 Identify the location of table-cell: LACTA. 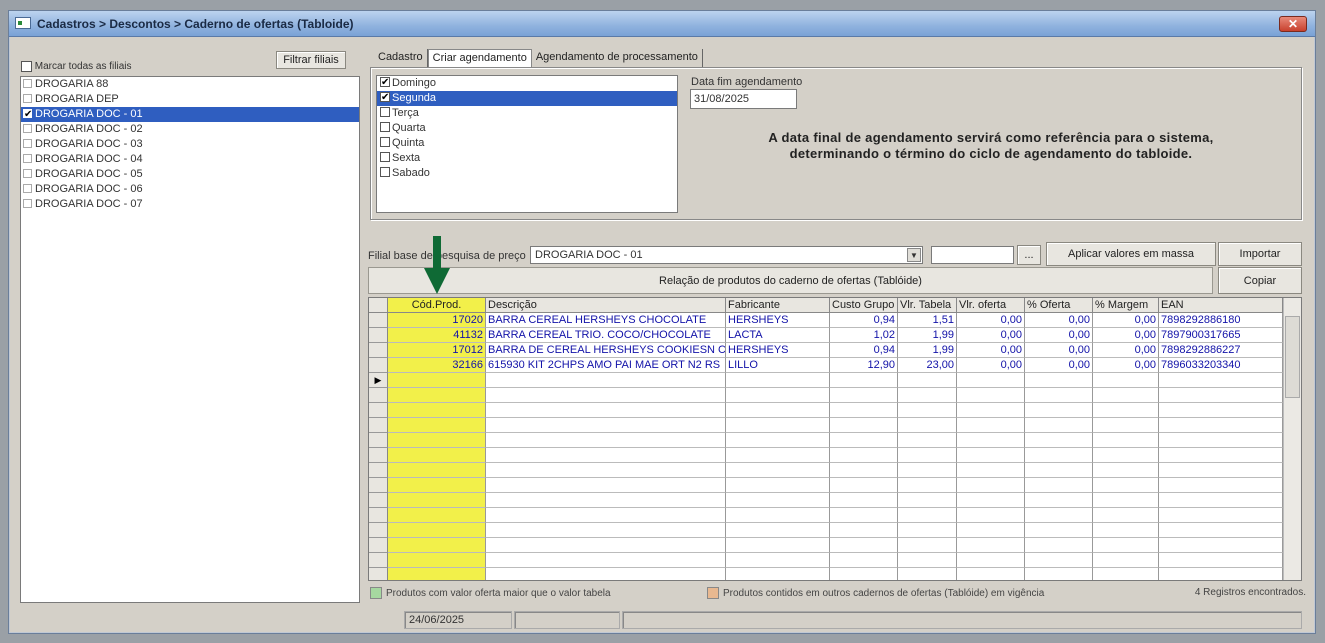
(778, 335).